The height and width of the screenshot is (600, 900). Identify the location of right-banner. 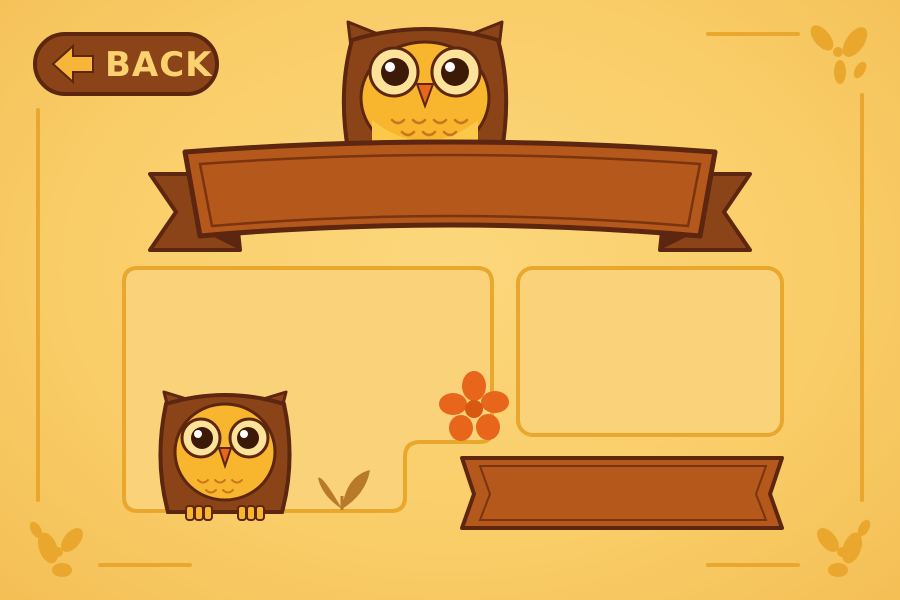
(622, 493).